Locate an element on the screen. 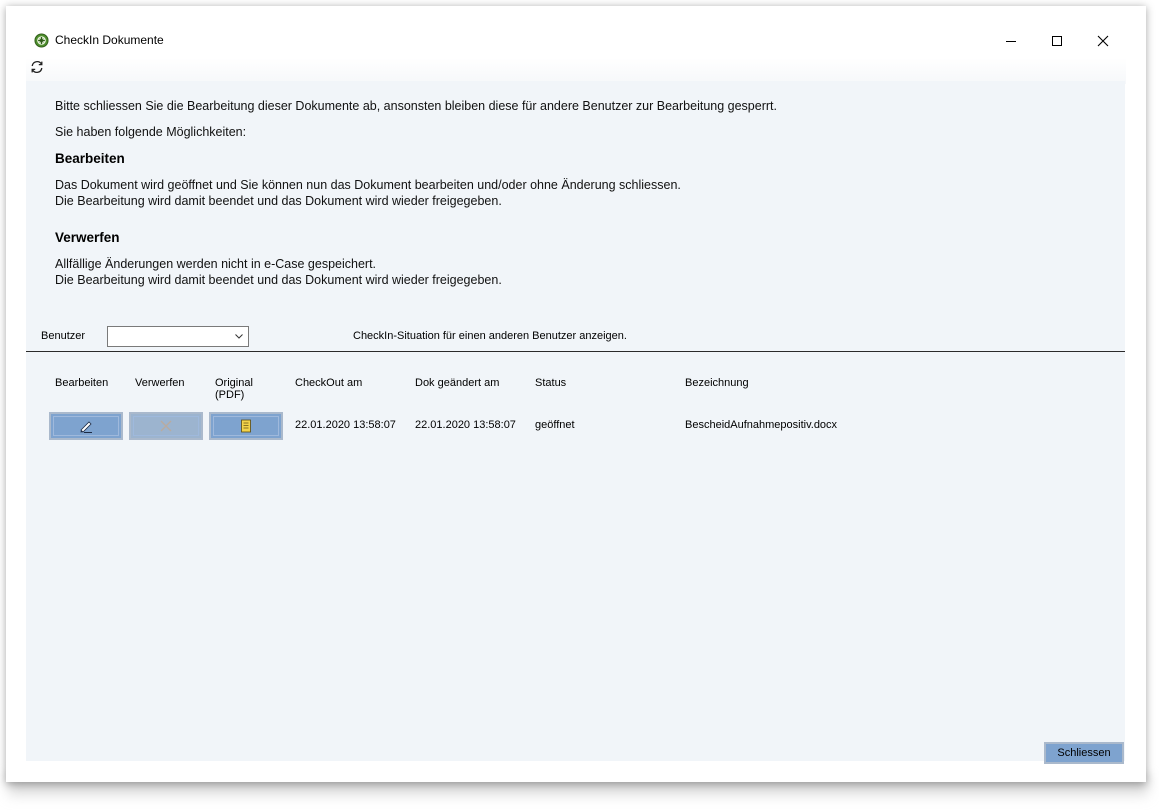 Image resolution: width=1159 pixels, height=810 pixels. minimize-button is located at coordinates (1011, 41).